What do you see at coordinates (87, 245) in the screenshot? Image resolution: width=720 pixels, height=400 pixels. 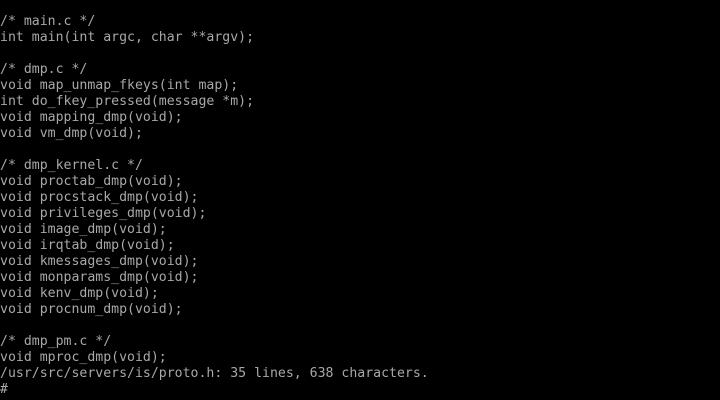 I see `code-line: void irqtab_dmp(void);` at bounding box center [87, 245].